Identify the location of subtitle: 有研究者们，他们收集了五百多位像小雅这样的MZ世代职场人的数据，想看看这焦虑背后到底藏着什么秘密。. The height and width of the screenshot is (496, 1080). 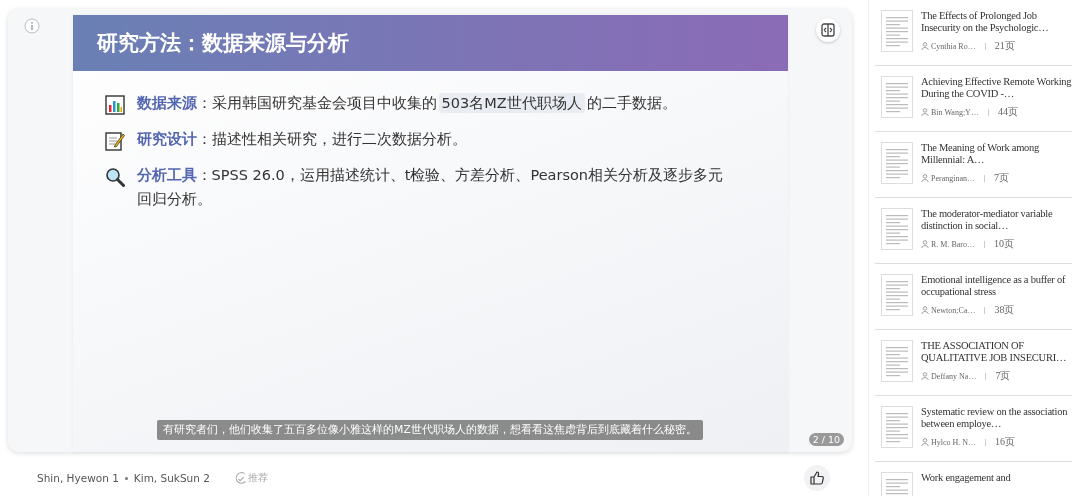
(430, 430).